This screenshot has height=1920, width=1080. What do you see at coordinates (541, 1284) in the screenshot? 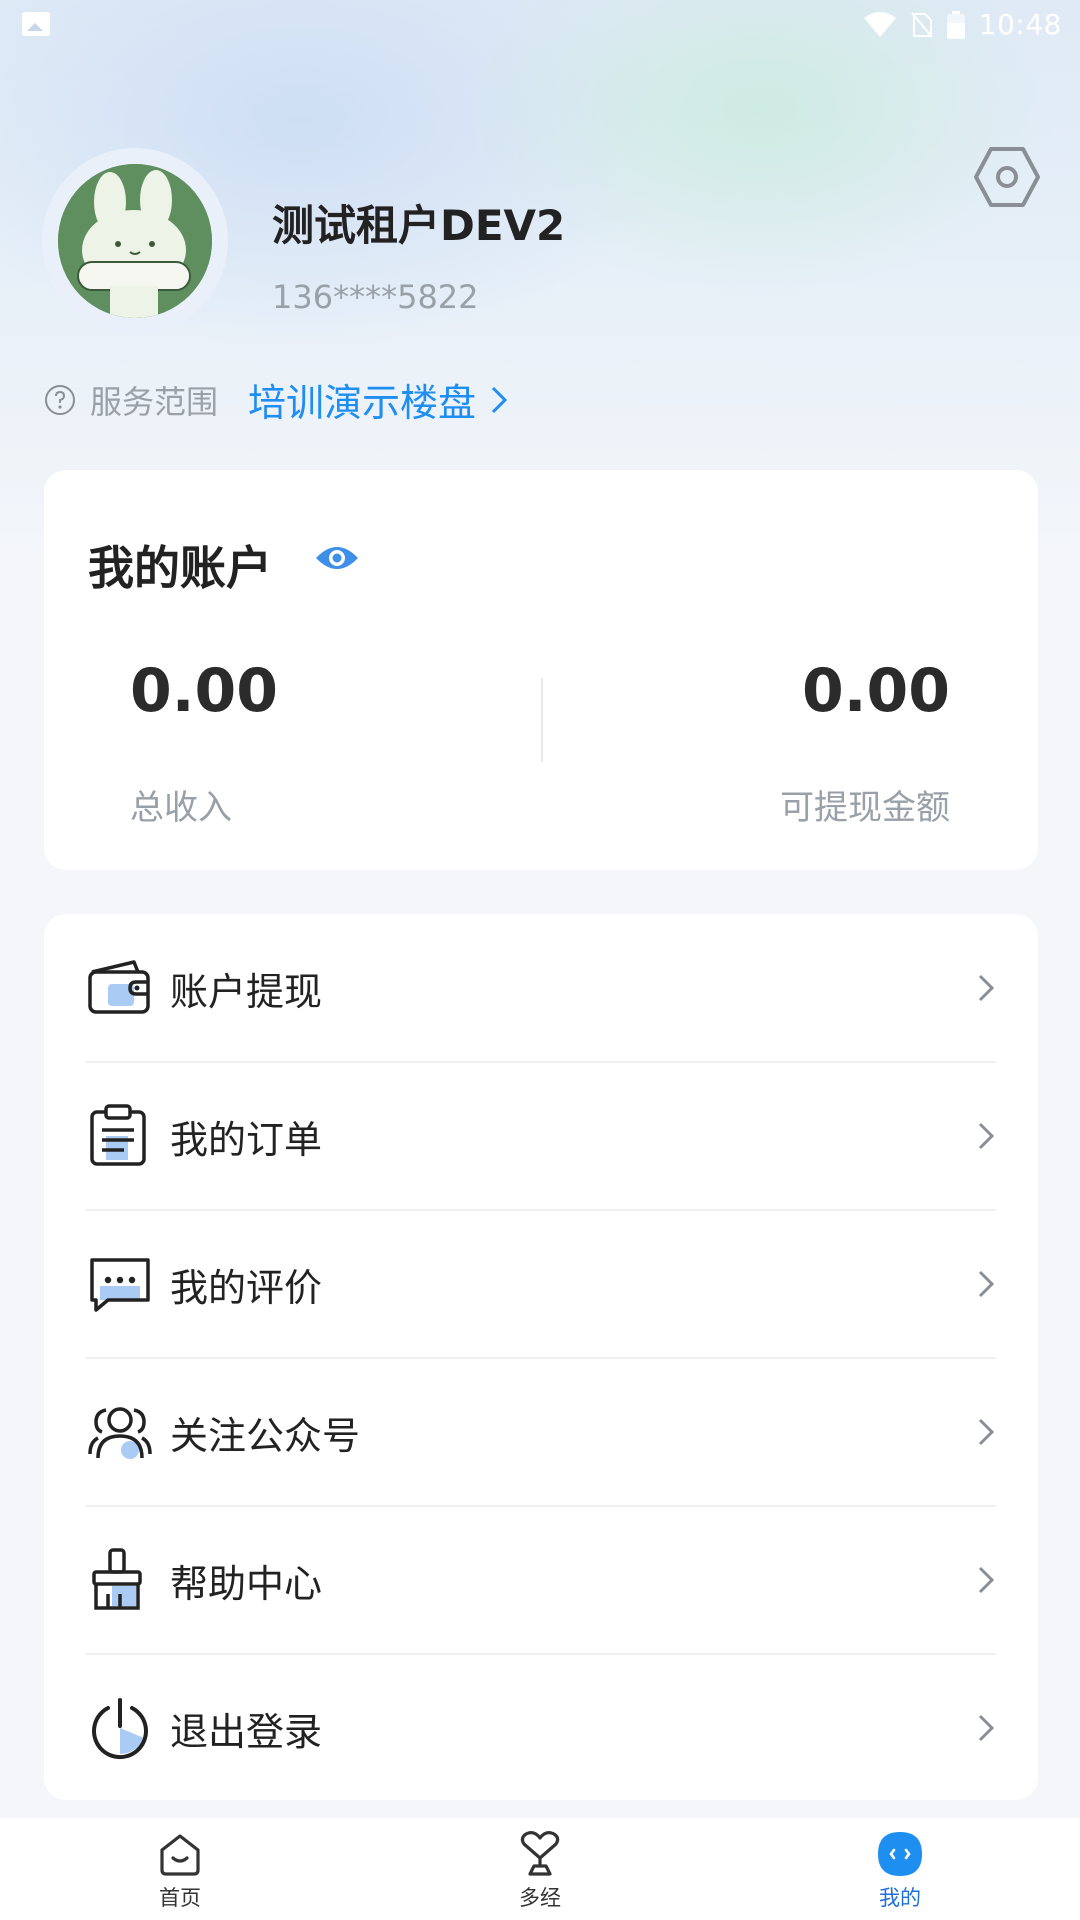
I see `menu-item-reviews: 我的评价` at bounding box center [541, 1284].